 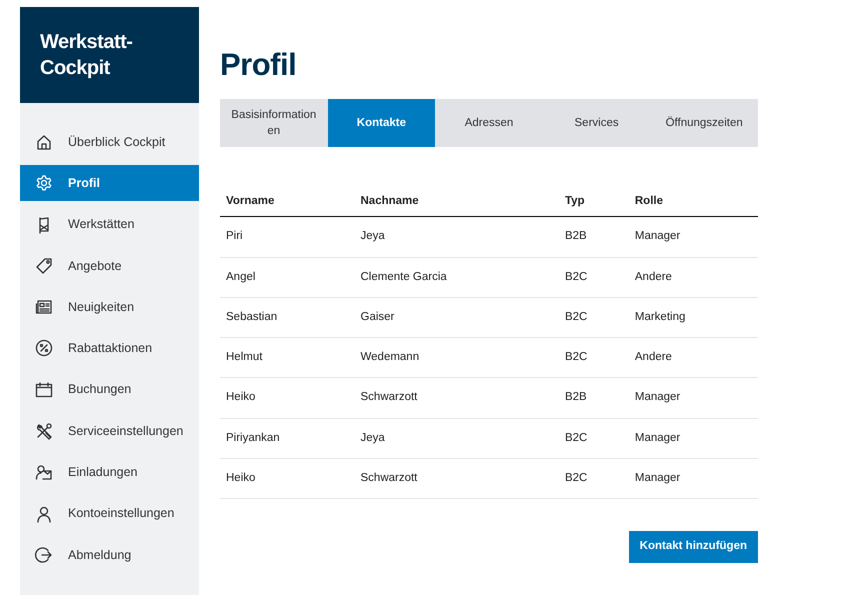 I want to click on tab: Kontakte, so click(x=382, y=123).